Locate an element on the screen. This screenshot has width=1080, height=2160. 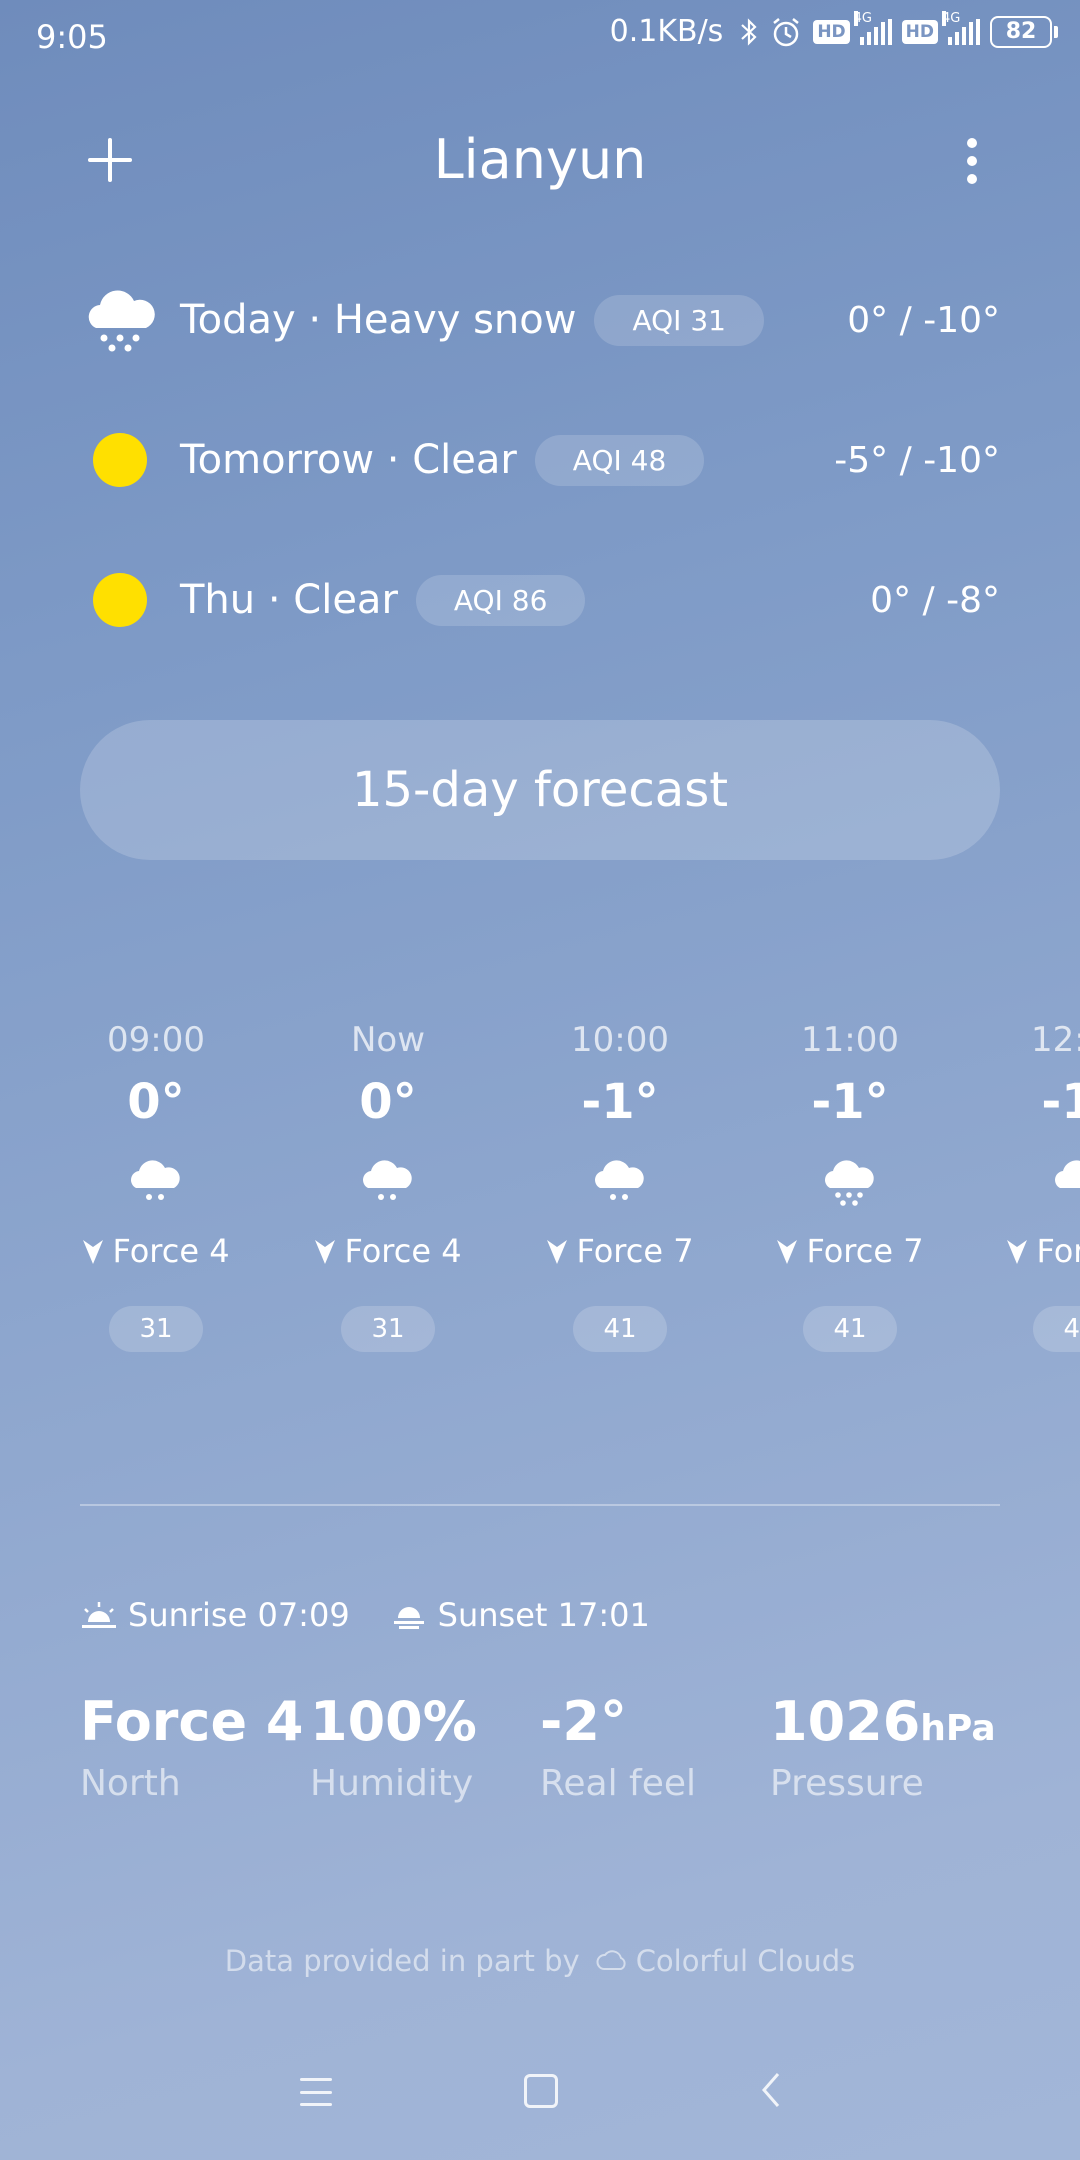
heavy-snow-icon is located at coordinates (850, 1180).